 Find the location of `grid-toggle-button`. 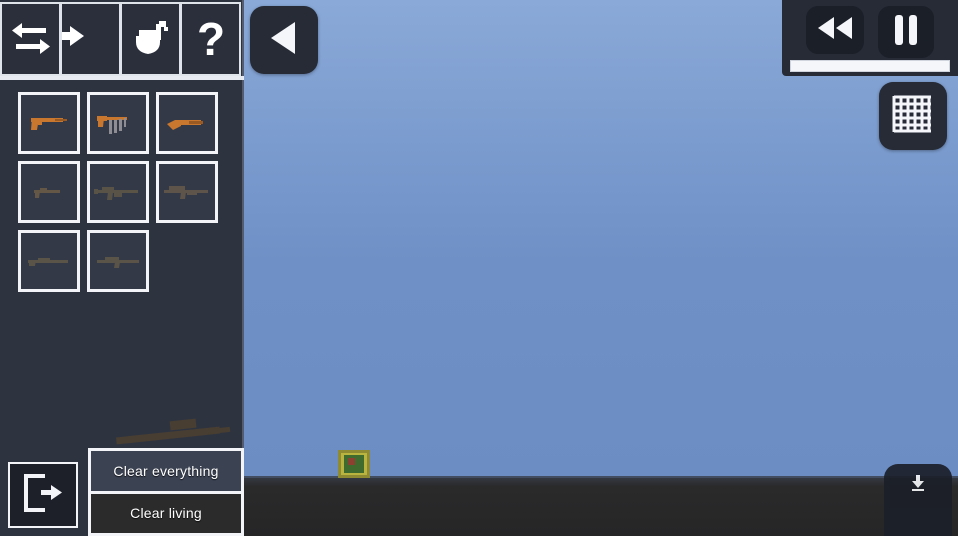

grid-toggle-button is located at coordinates (913, 116).